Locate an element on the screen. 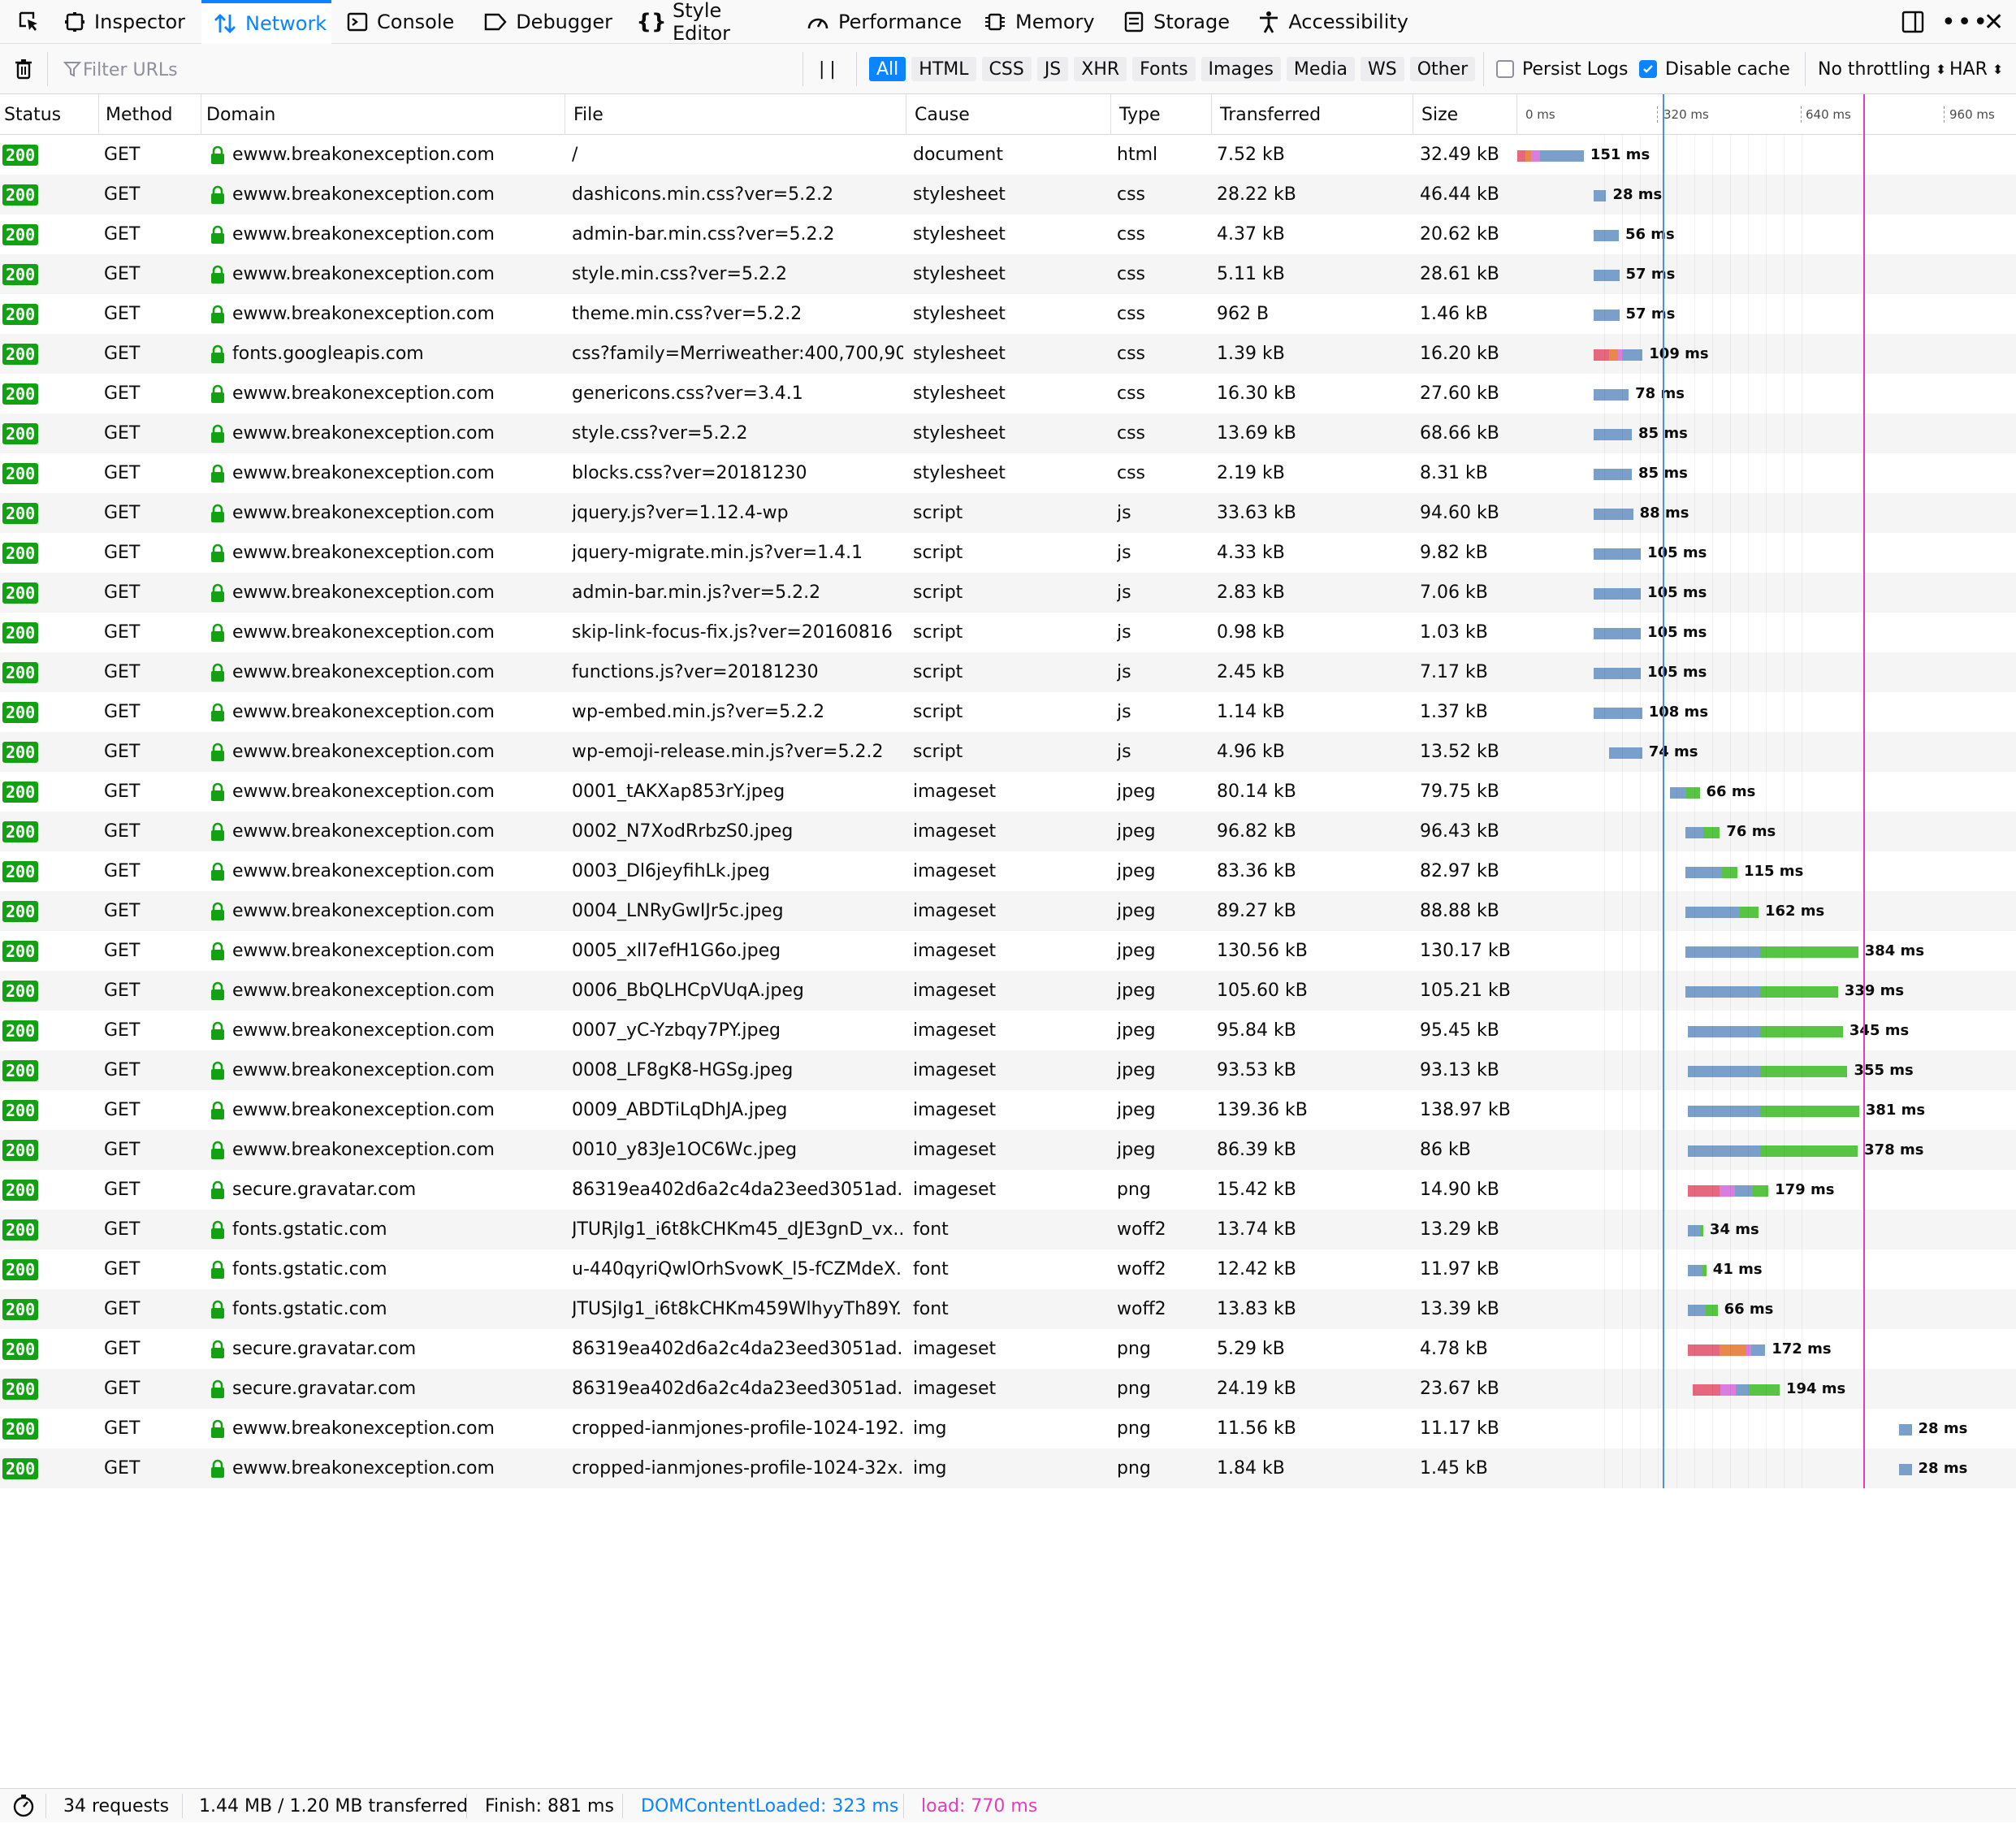 The height and width of the screenshot is (1823, 2016). tab-performance: Performance is located at coordinates (879, 22).